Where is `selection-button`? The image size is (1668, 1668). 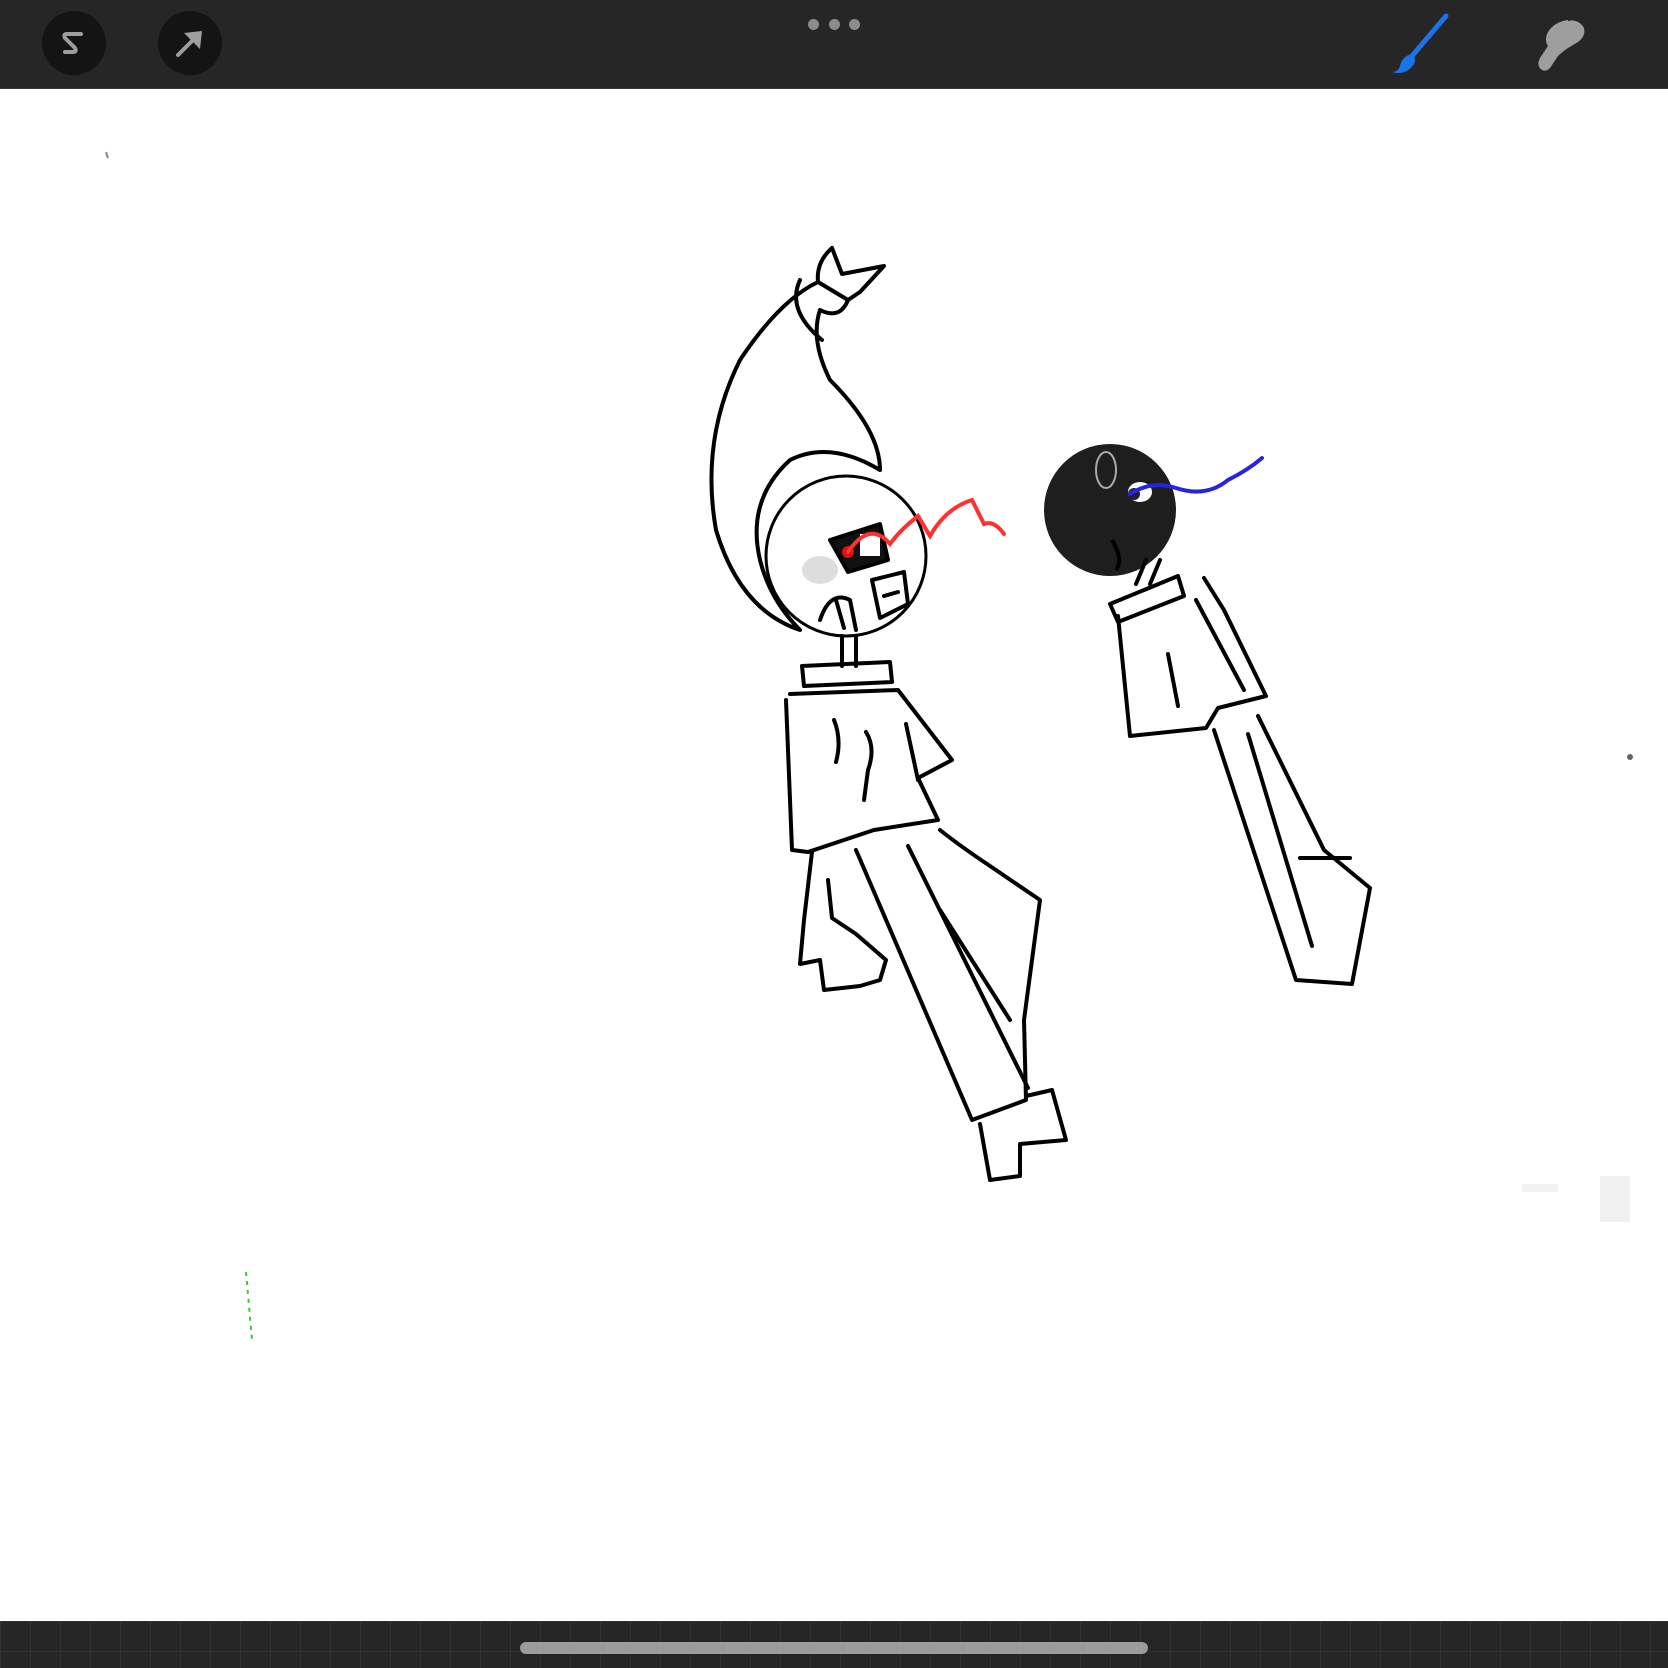
selection-button is located at coordinates (190, 43).